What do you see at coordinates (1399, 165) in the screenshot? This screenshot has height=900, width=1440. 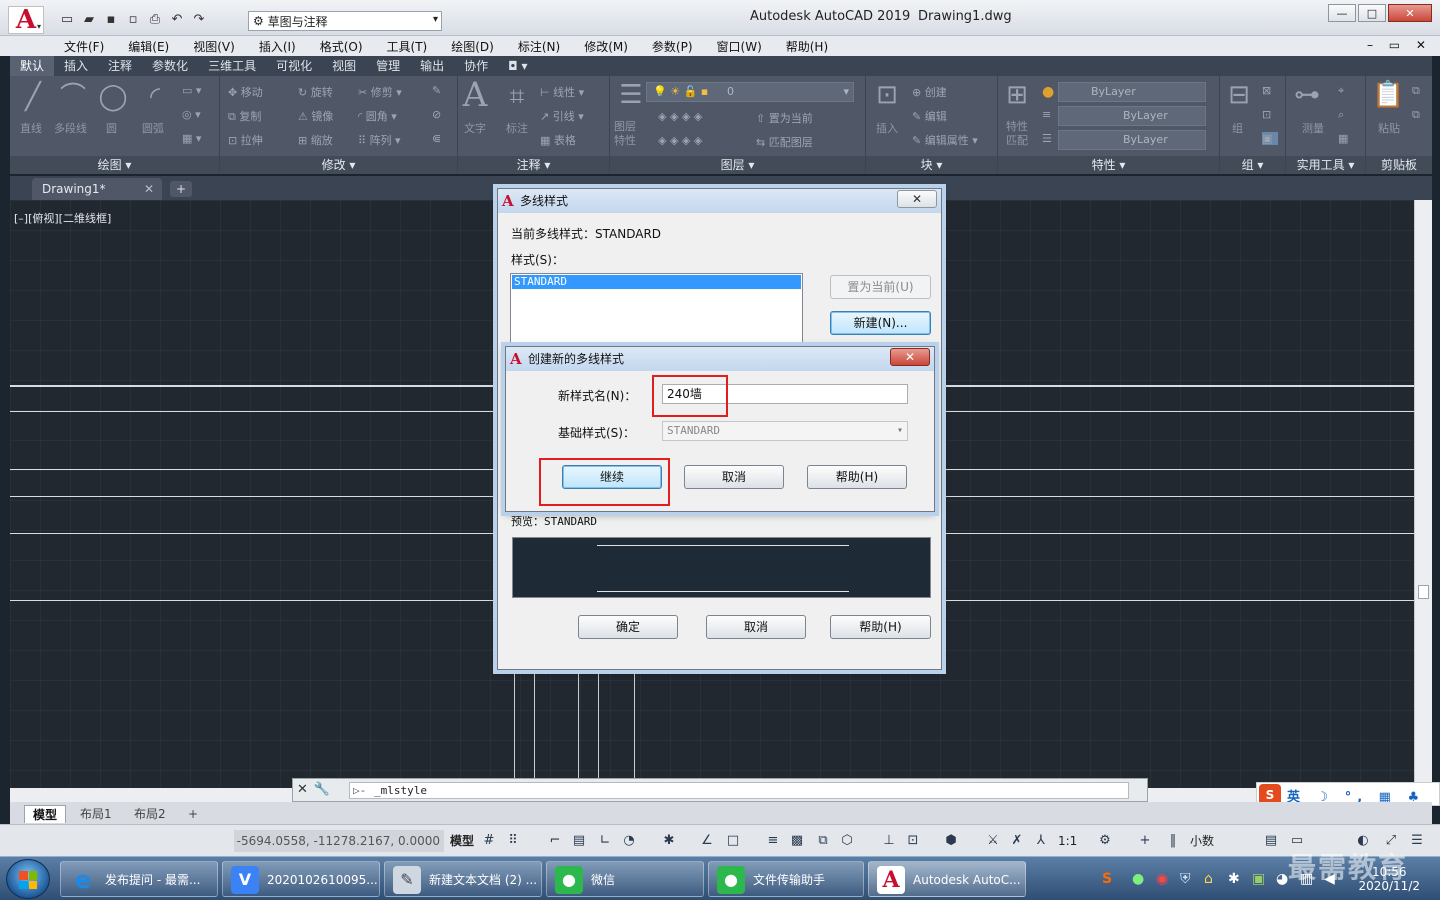 I see `clipboard-group-label: 剪贴板` at bounding box center [1399, 165].